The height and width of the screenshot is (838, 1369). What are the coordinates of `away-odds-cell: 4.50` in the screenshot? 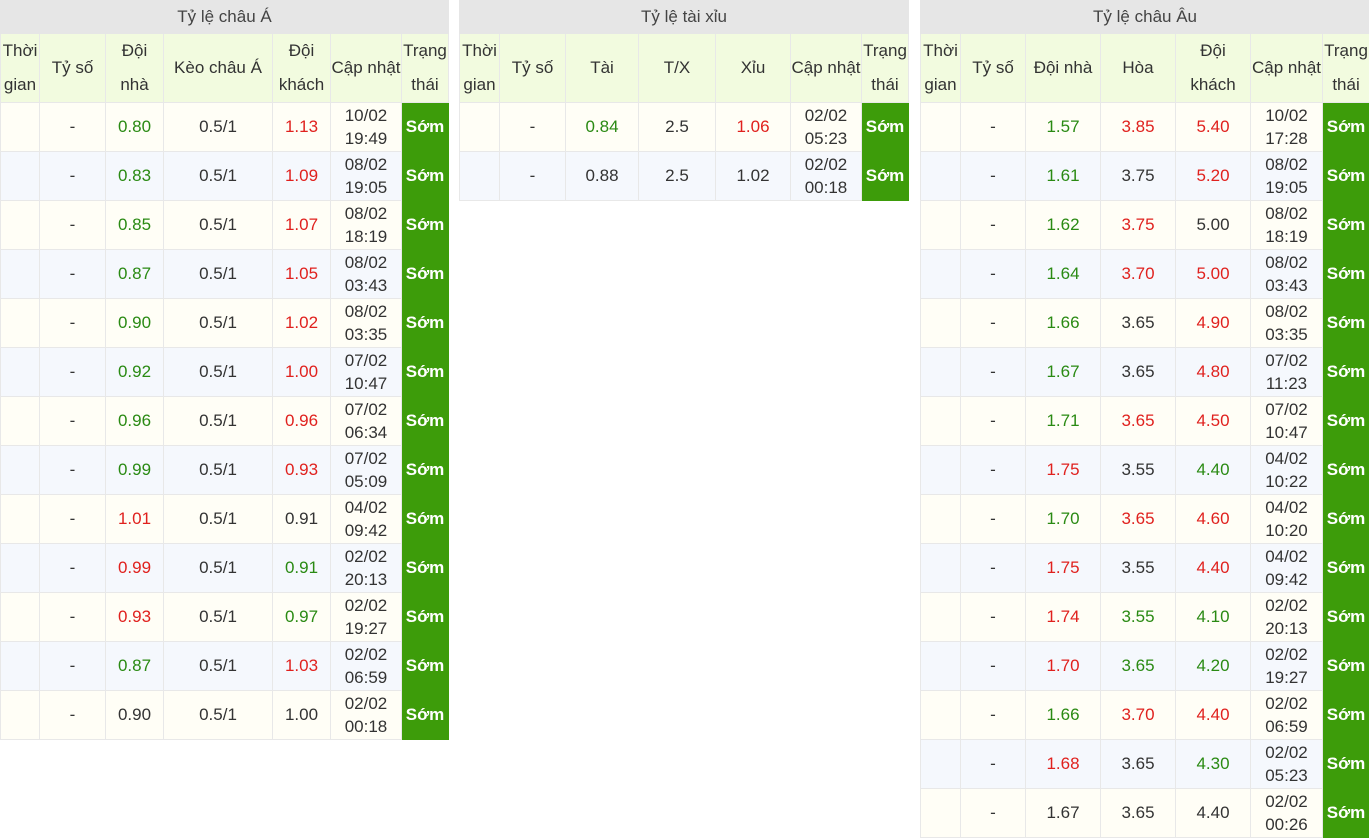 It's located at (1213, 421).